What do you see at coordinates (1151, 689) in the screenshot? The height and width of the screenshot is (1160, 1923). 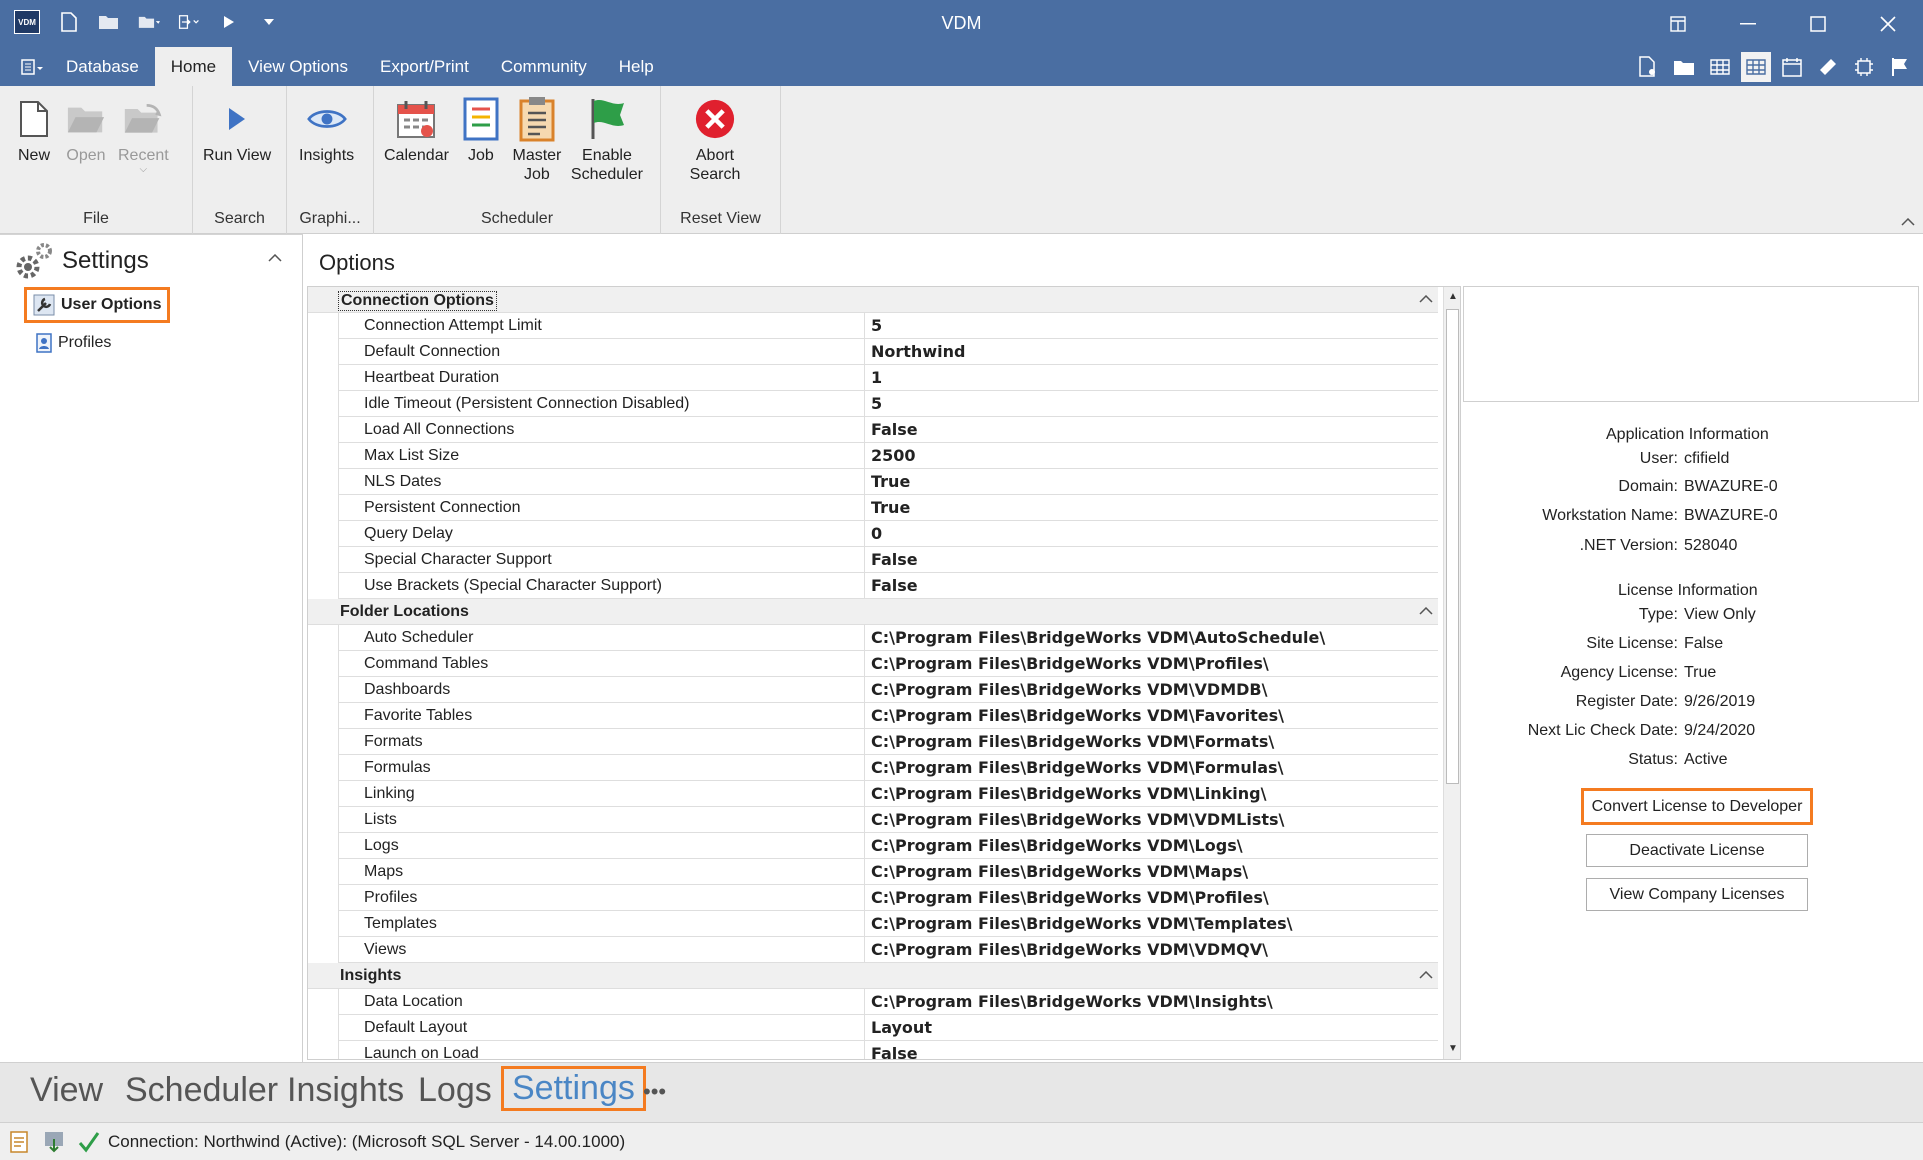 I see `property-value: C:\Program Files\BridgeWorks VDM\VDMDB\` at bounding box center [1151, 689].